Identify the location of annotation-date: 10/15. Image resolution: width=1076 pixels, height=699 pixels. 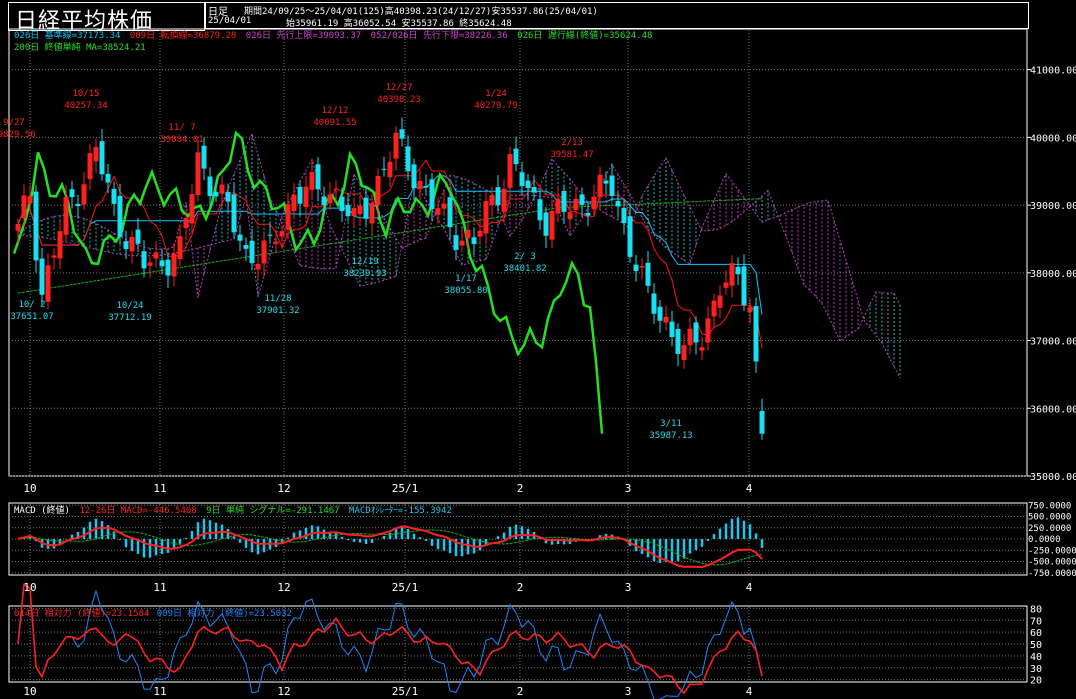
(85, 94).